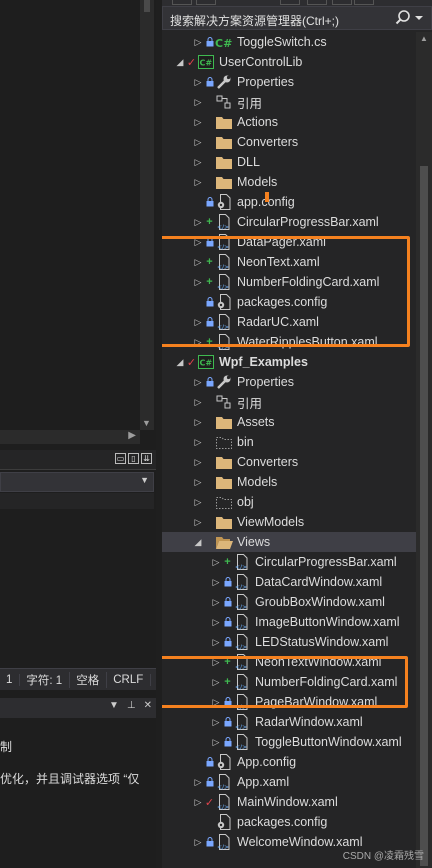  Describe the element at coordinates (131, 705) in the screenshot. I see `pin-icon: ⊥` at that location.